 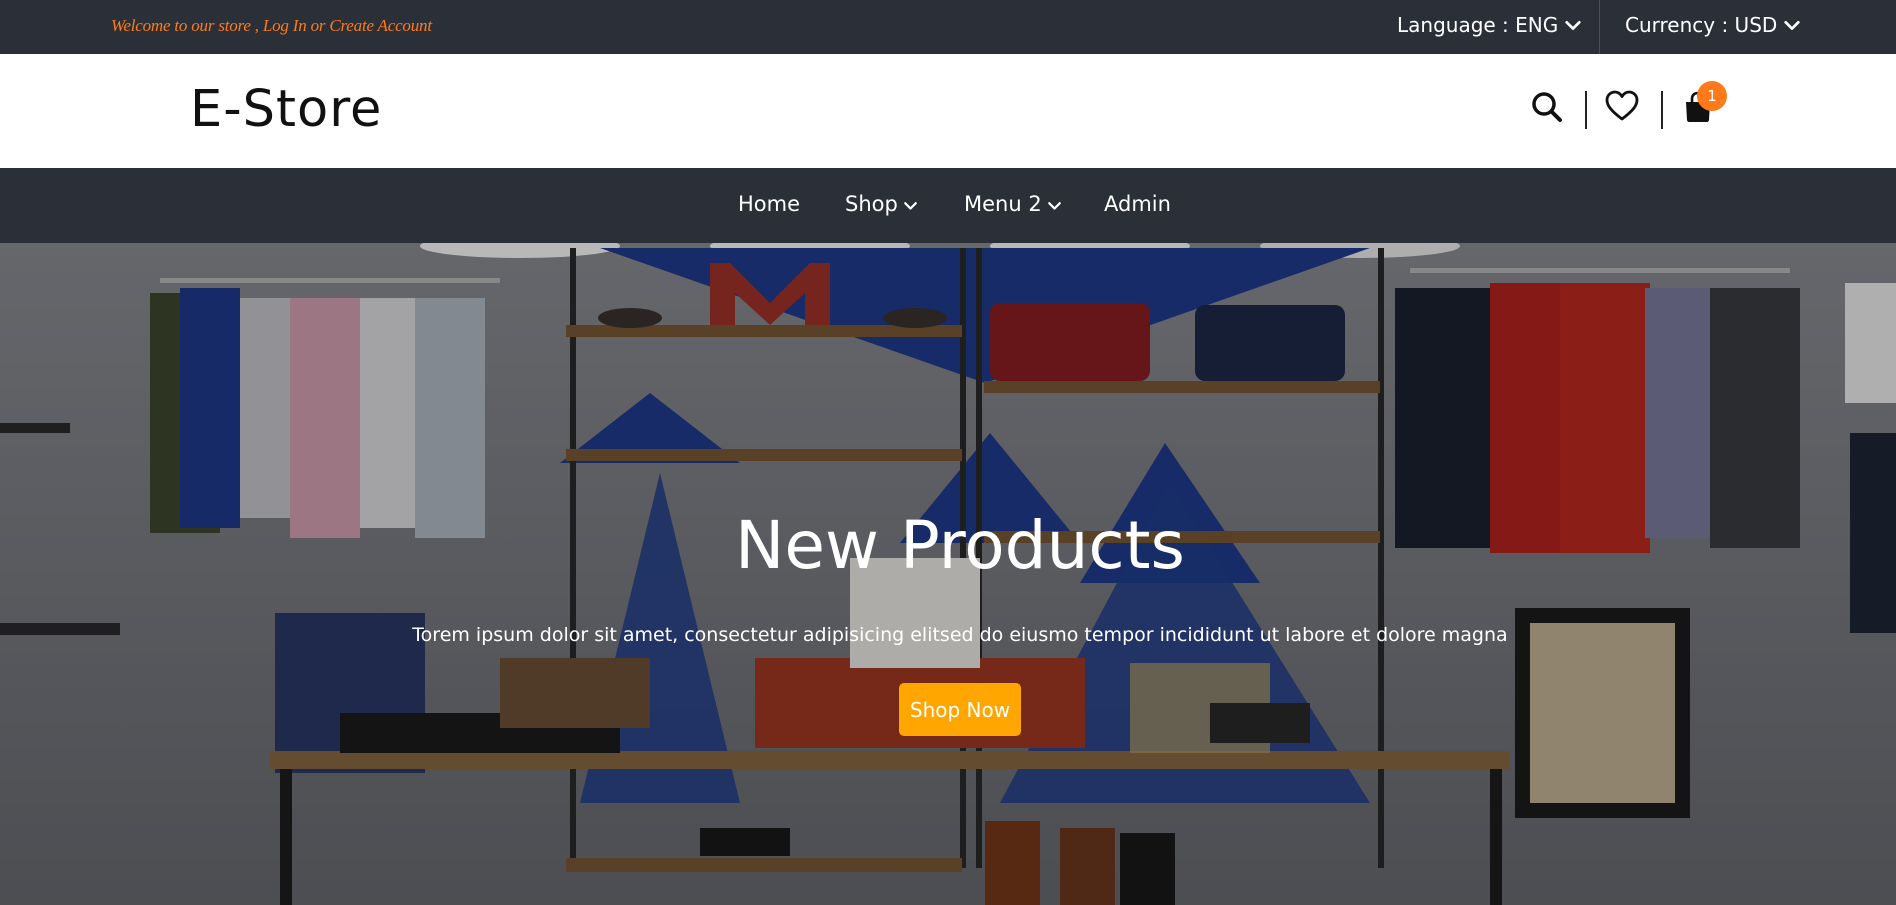 What do you see at coordinates (1712, 96) in the screenshot?
I see `cart-count-badge: 1` at bounding box center [1712, 96].